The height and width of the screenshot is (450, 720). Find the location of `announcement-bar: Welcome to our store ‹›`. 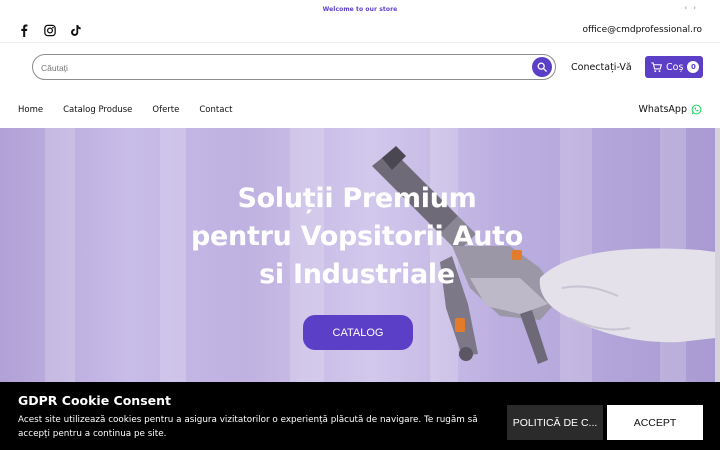

announcement-bar: Welcome to our store ‹› is located at coordinates (360, 10).